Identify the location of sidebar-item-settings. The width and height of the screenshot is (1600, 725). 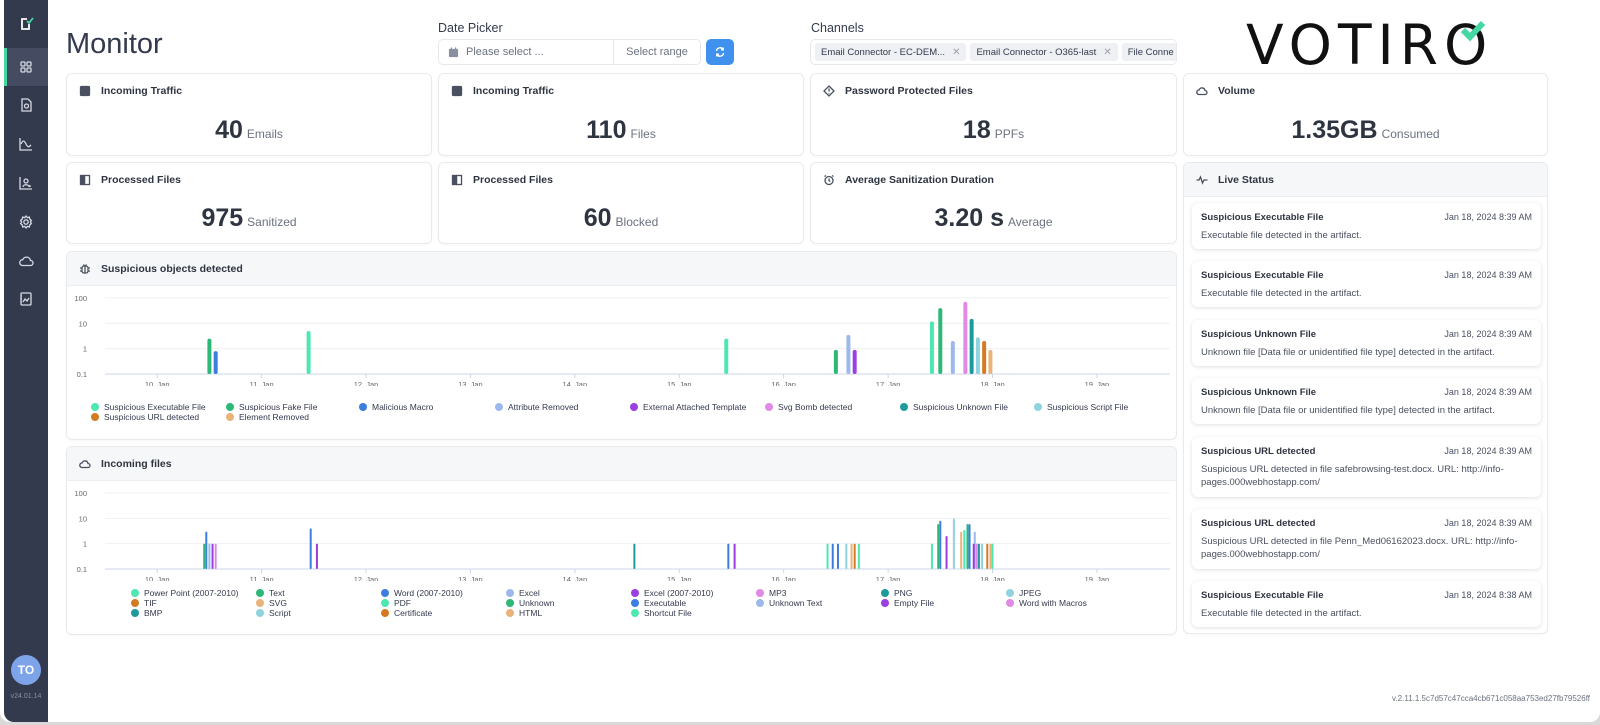
(26, 222).